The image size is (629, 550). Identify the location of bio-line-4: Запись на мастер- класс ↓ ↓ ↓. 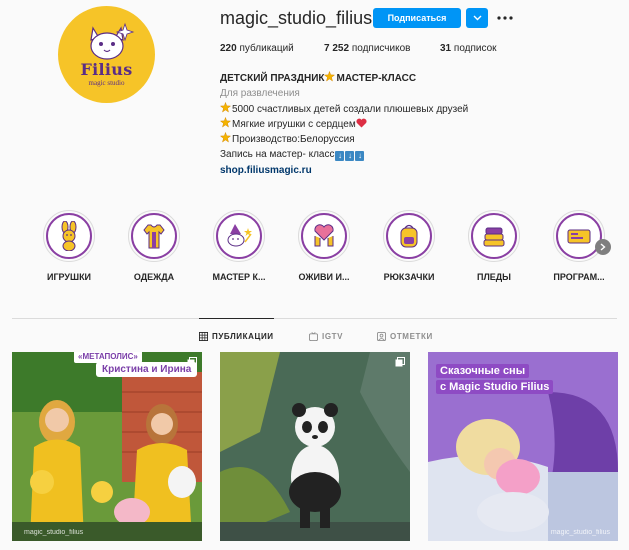
(344, 154).